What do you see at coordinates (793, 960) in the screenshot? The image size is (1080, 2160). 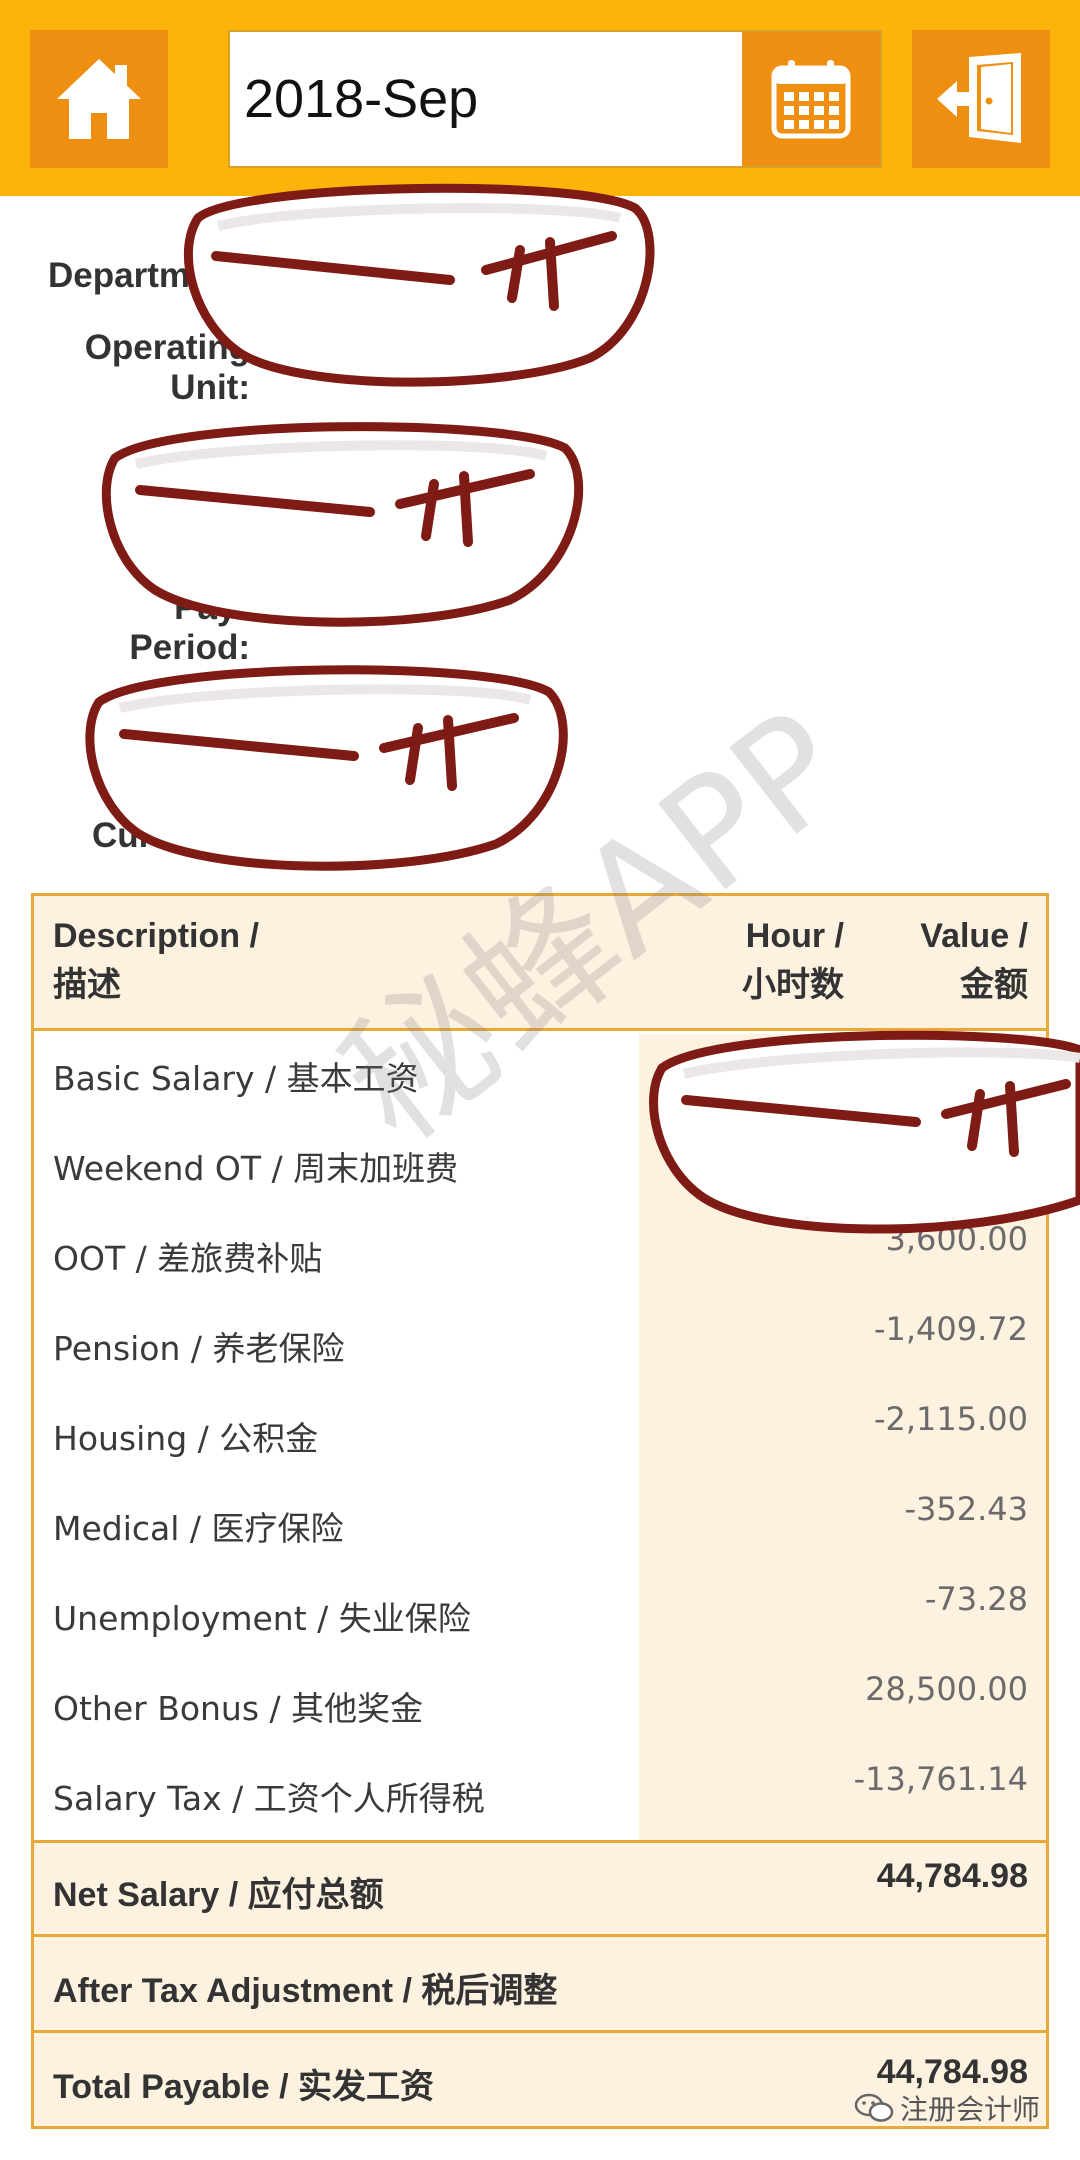 I see `column-header-hour: Hour / 小时数` at bounding box center [793, 960].